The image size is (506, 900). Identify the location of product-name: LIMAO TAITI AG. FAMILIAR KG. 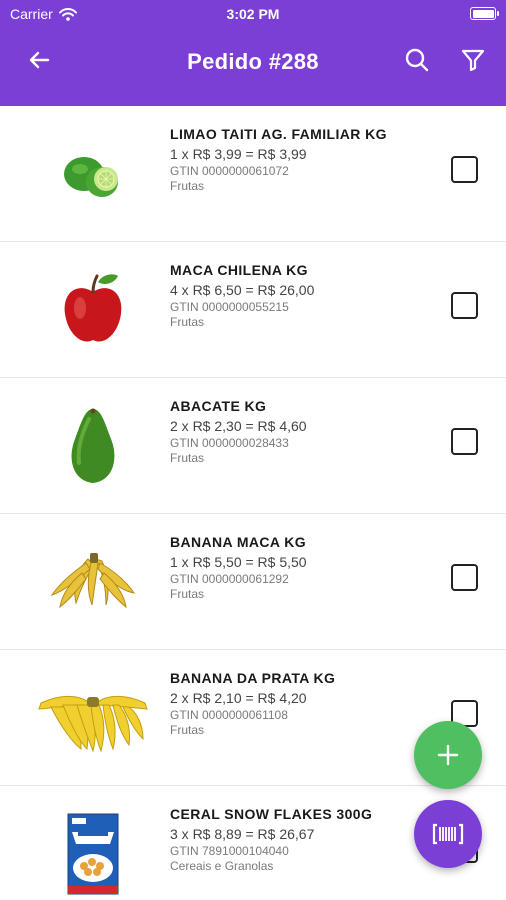
(278, 134).